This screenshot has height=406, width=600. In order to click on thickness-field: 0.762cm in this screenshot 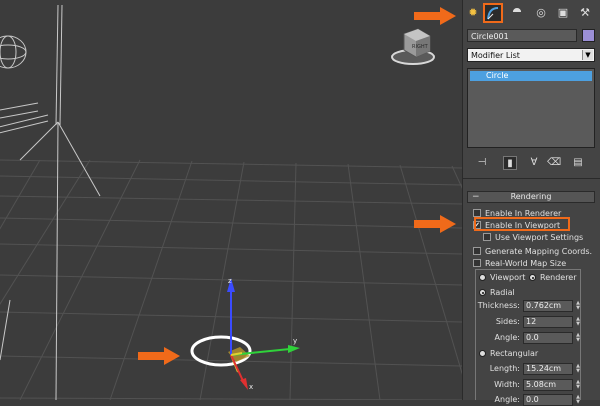, I will do `click(548, 306)`.